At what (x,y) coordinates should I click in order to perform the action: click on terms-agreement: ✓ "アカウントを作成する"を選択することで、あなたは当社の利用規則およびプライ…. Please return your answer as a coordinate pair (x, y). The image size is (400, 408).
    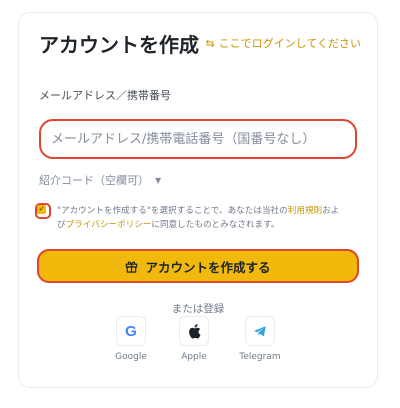
    Looking at the image, I should click on (200, 218).